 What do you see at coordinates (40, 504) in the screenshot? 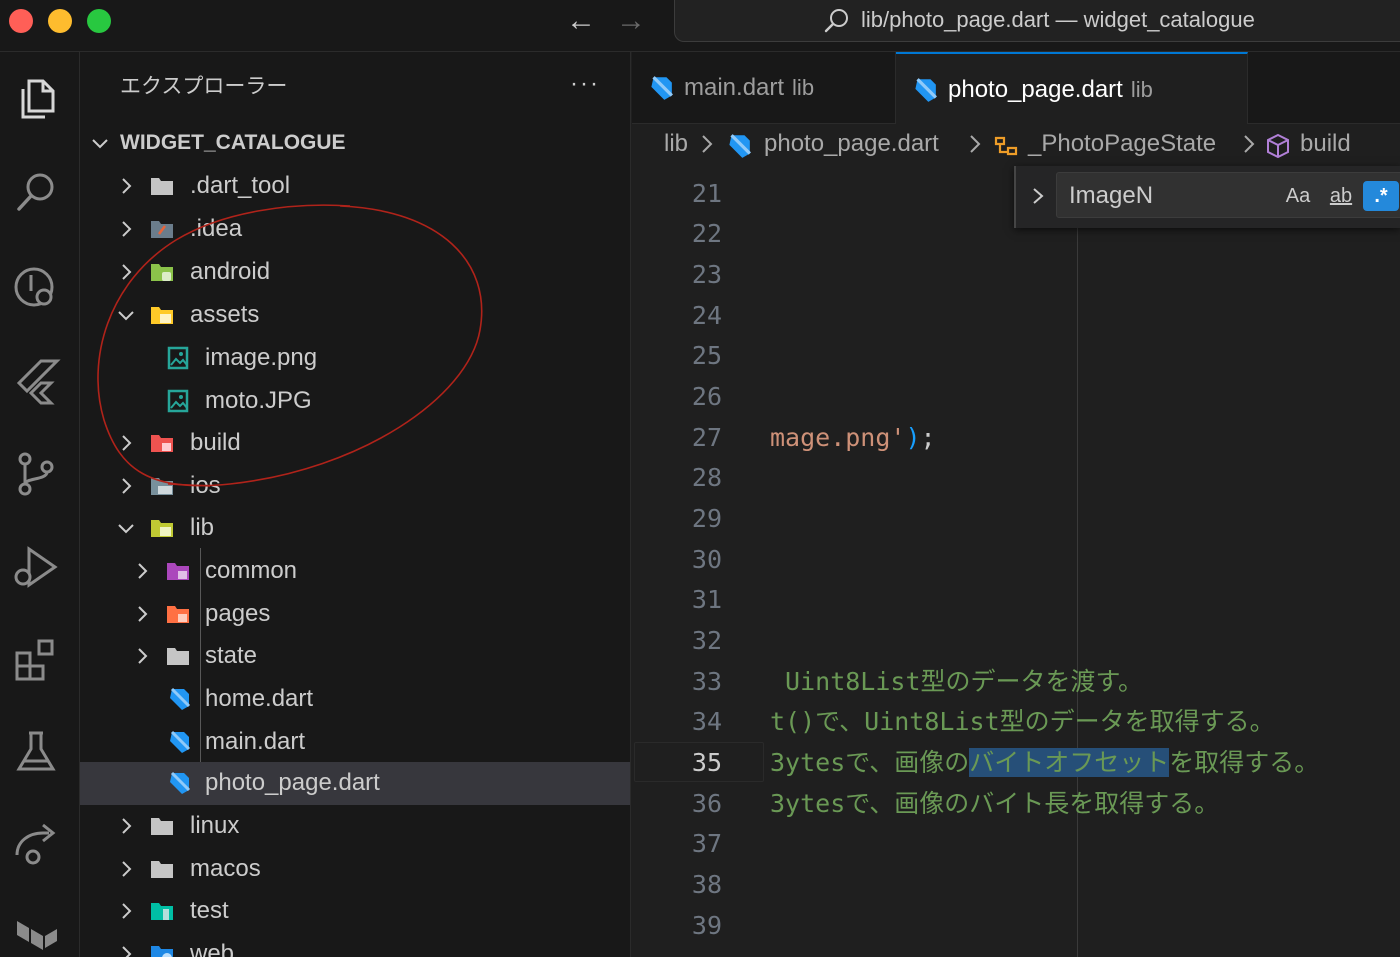
I see `activity-bar` at bounding box center [40, 504].